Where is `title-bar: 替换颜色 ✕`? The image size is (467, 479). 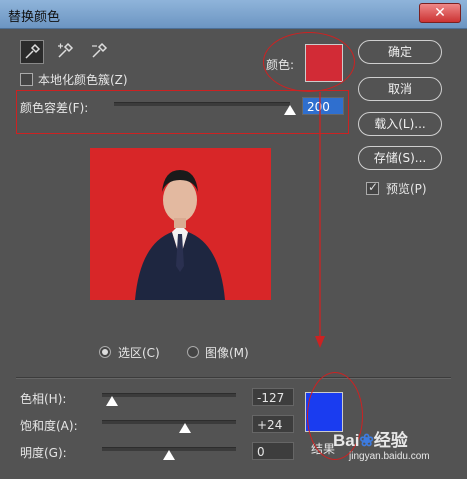 title-bar: 替换颜色 ✕ is located at coordinates (233, 14).